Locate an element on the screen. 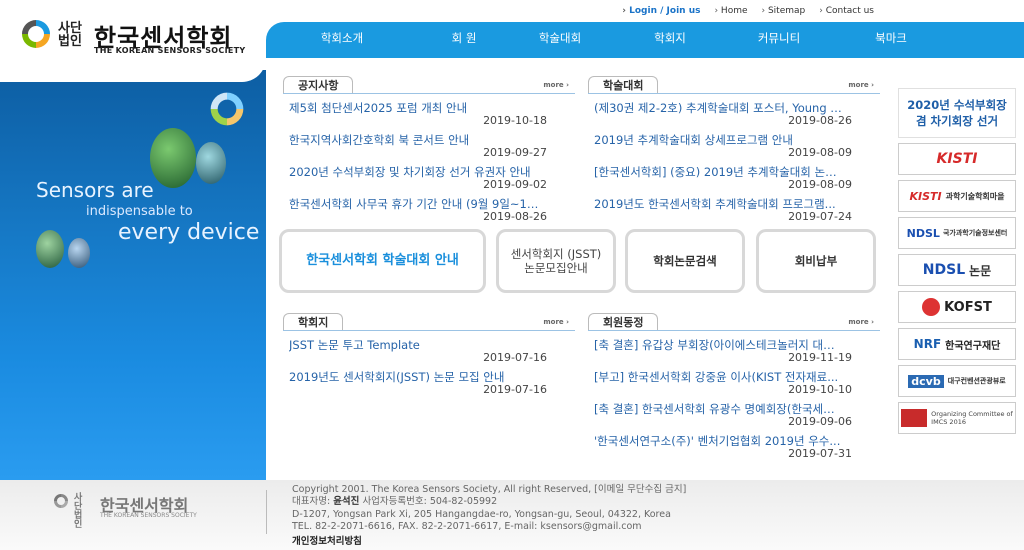  kisti-society-banner: KISTI 과학기술학회마을 is located at coordinates (957, 196).